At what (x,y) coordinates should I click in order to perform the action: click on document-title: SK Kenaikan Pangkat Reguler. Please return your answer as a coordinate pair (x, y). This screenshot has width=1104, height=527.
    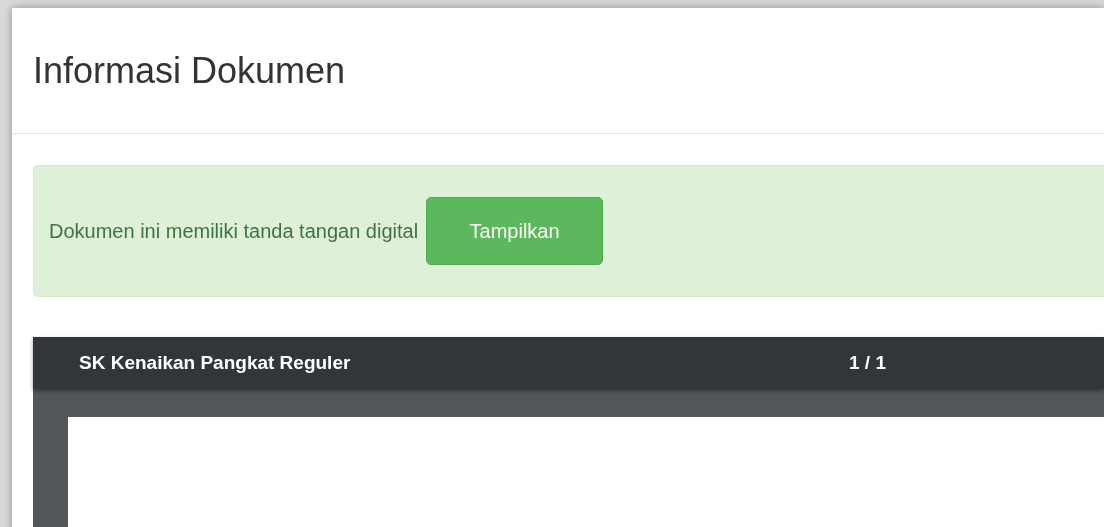
    Looking at the image, I should click on (215, 362).